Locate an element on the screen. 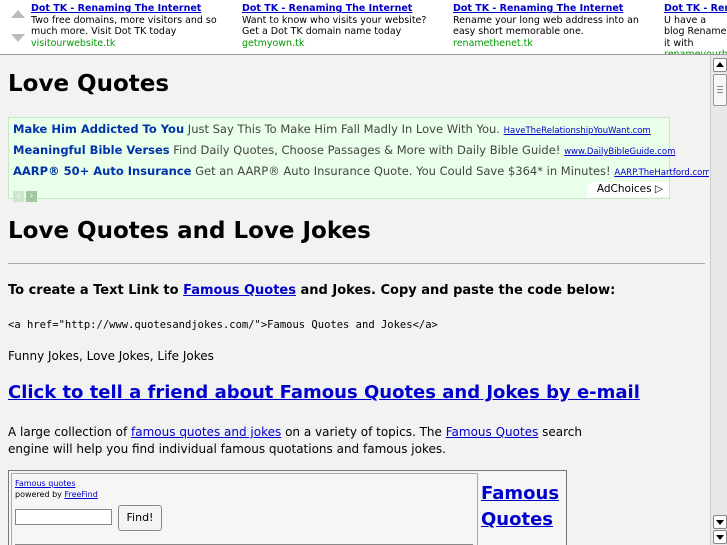 The width and height of the screenshot is (727, 545). freefind-powered-by: powered by FreeFind is located at coordinates (56, 494).